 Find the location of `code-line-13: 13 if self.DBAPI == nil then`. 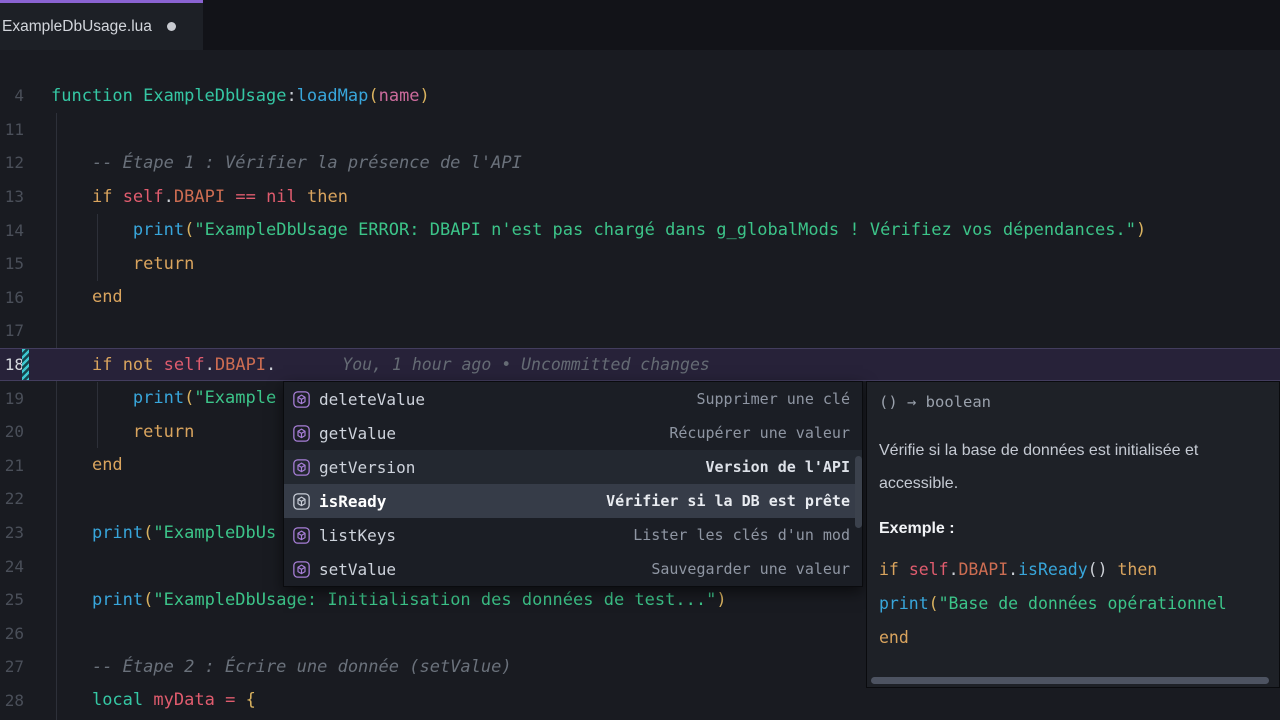

code-line-13: 13 if self.DBAPI == nil then is located at coordinates (640, 197).